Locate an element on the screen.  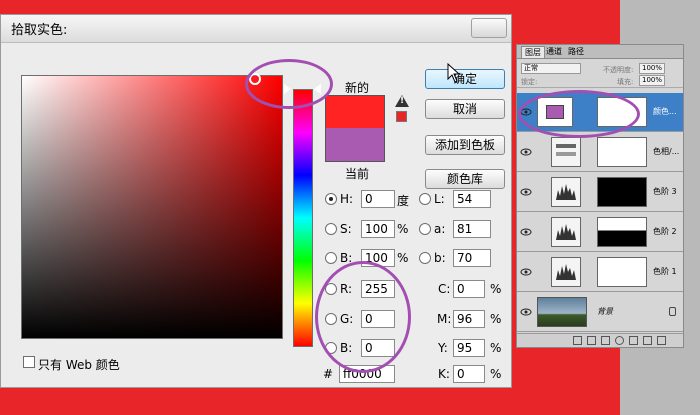
b-radio is located at coordinates (331, 258).